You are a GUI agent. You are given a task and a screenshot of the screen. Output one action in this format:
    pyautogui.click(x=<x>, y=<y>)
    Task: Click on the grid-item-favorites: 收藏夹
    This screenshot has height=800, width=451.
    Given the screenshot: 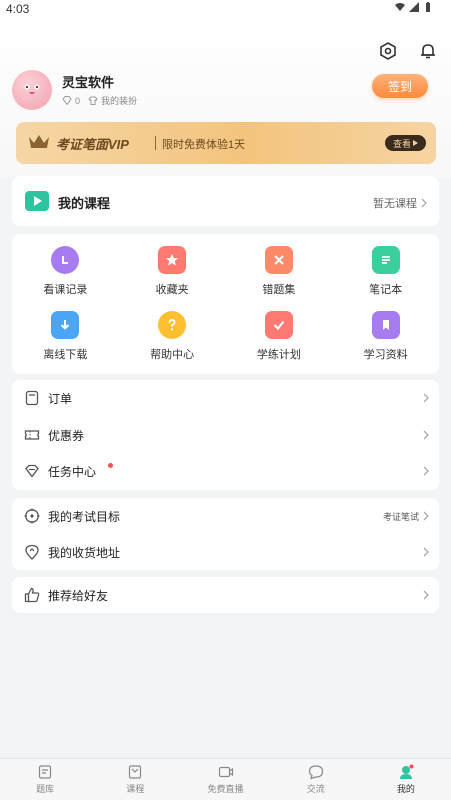 What is the action you would take?
    pyautogui.click(x=172, y=271)
    